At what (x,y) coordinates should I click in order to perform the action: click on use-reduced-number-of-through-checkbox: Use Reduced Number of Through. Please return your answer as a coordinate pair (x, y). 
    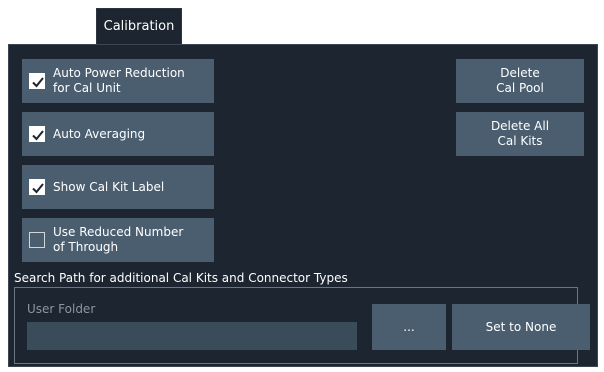
    Looking at the image, I should click on (118, 240).